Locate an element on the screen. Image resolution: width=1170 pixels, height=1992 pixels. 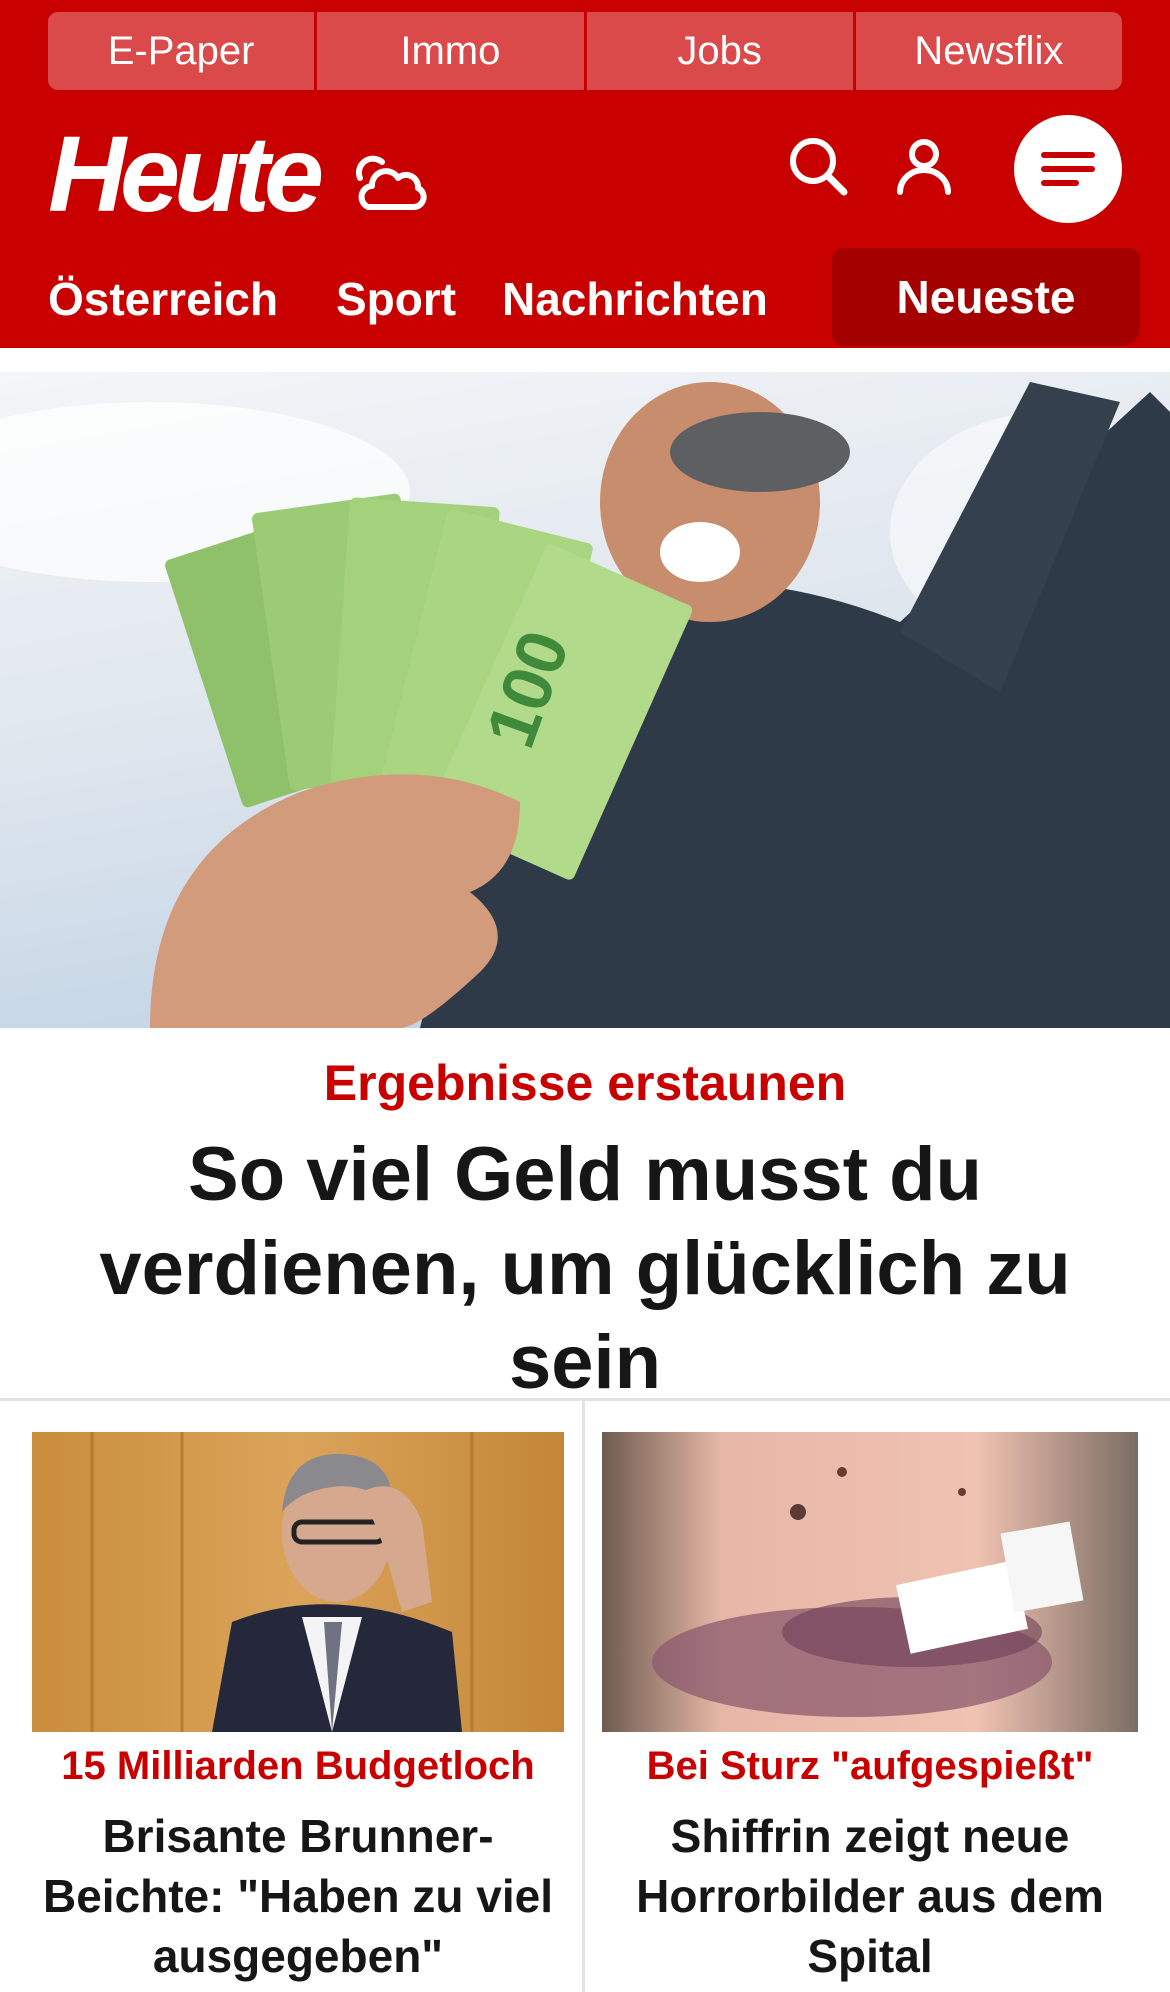
topbar-link-jobs: Jobs is located at coordinates (721, 51).